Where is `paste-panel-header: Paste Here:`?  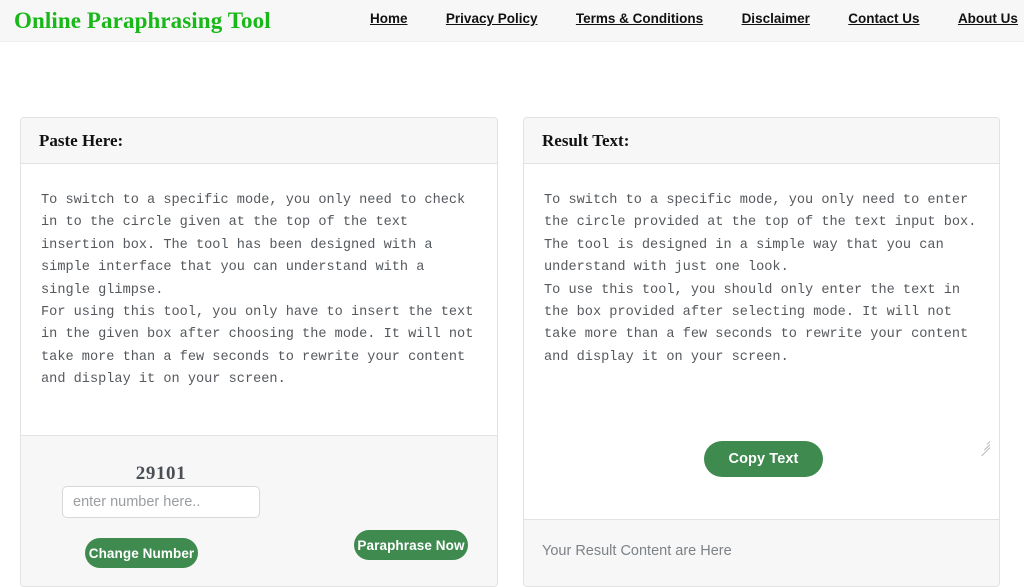
paste-panel-header: Paste Here: is located at coordinates (259, 141).